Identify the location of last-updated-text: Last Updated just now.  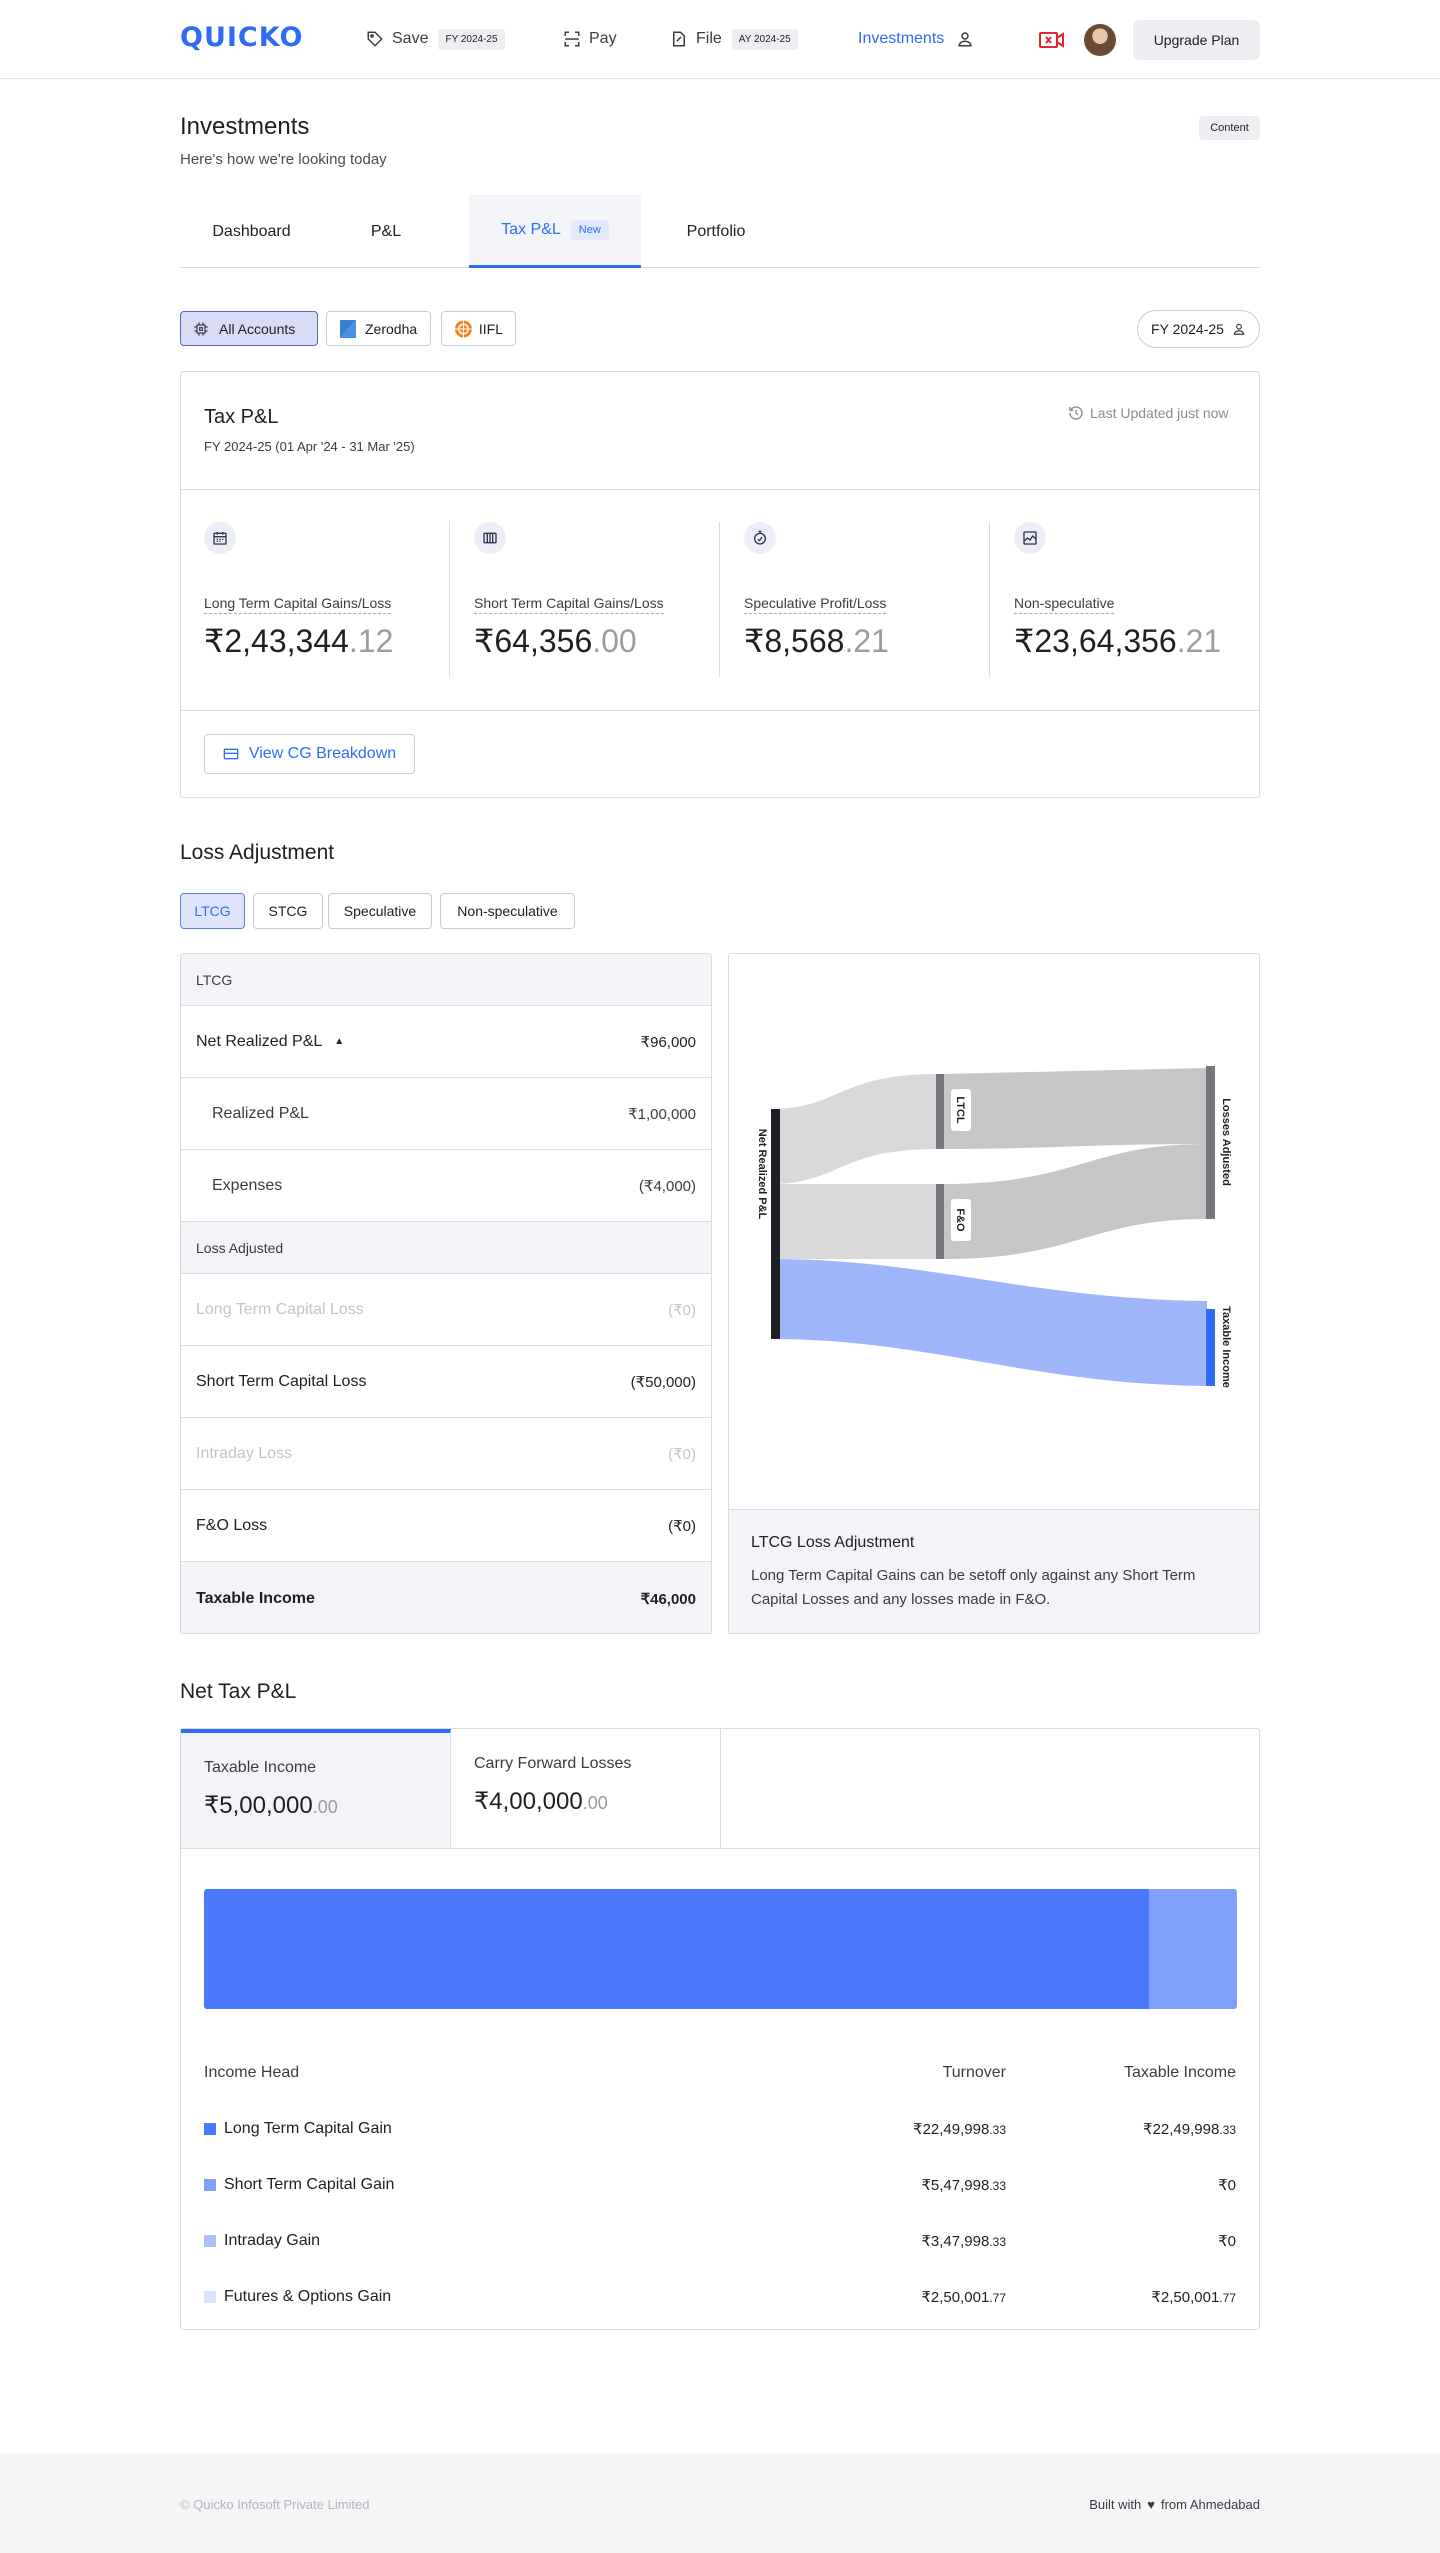
(1159, 413).